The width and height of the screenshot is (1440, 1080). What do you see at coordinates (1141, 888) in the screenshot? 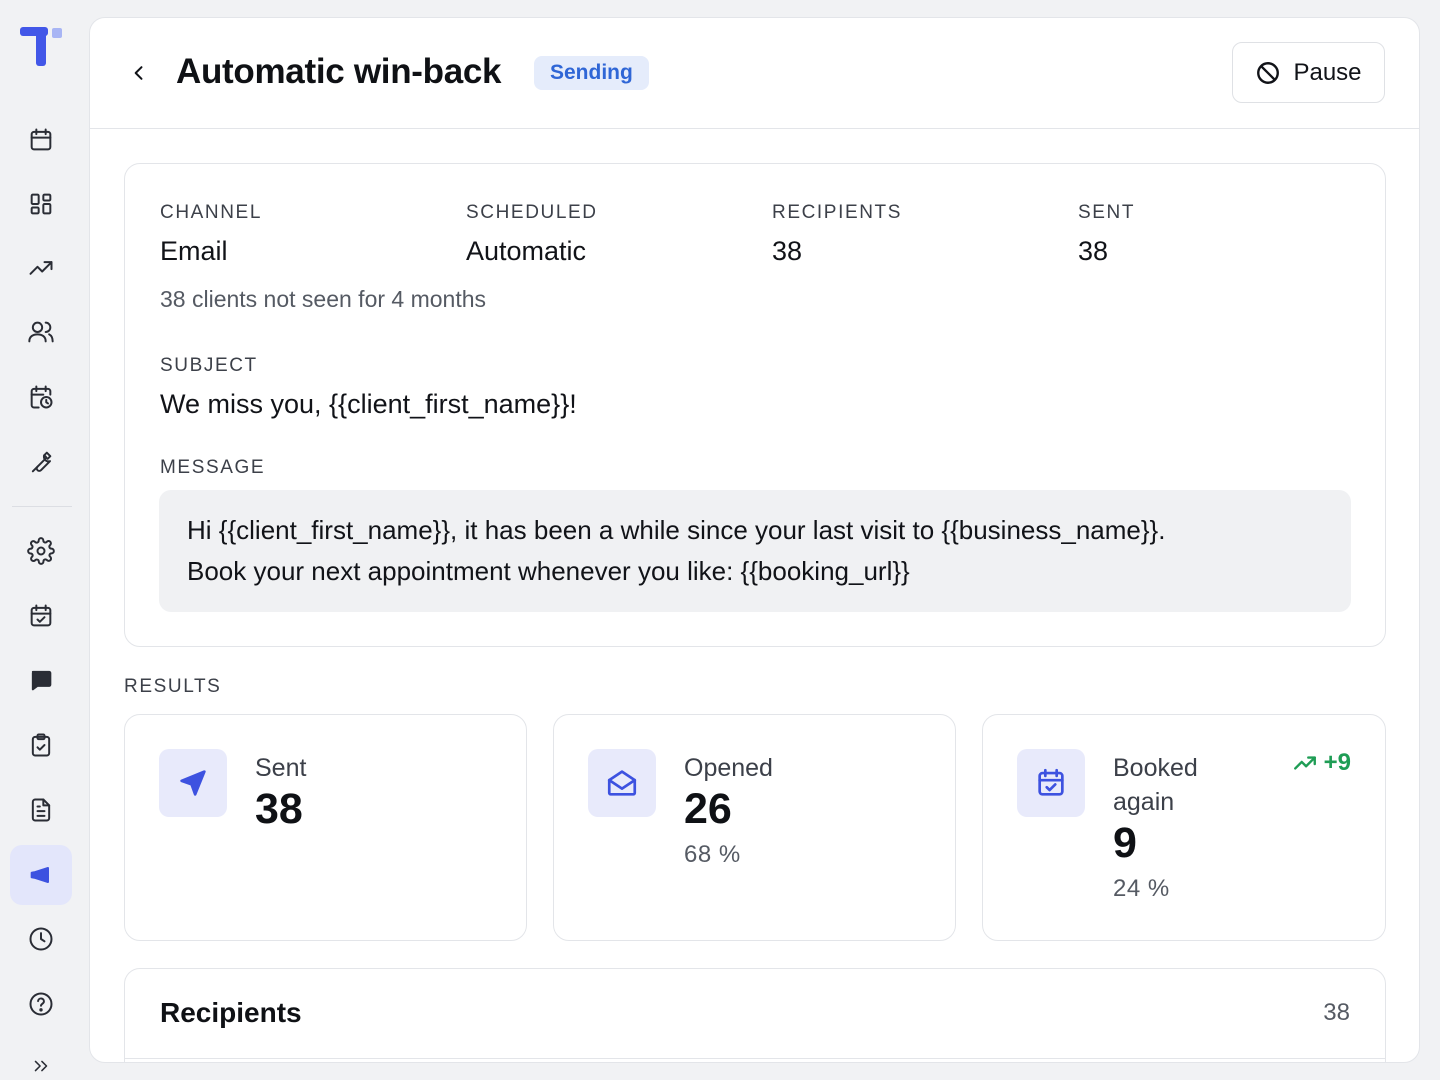
I see `stat-percent: 24 %` at bounding box center [1141, 888].